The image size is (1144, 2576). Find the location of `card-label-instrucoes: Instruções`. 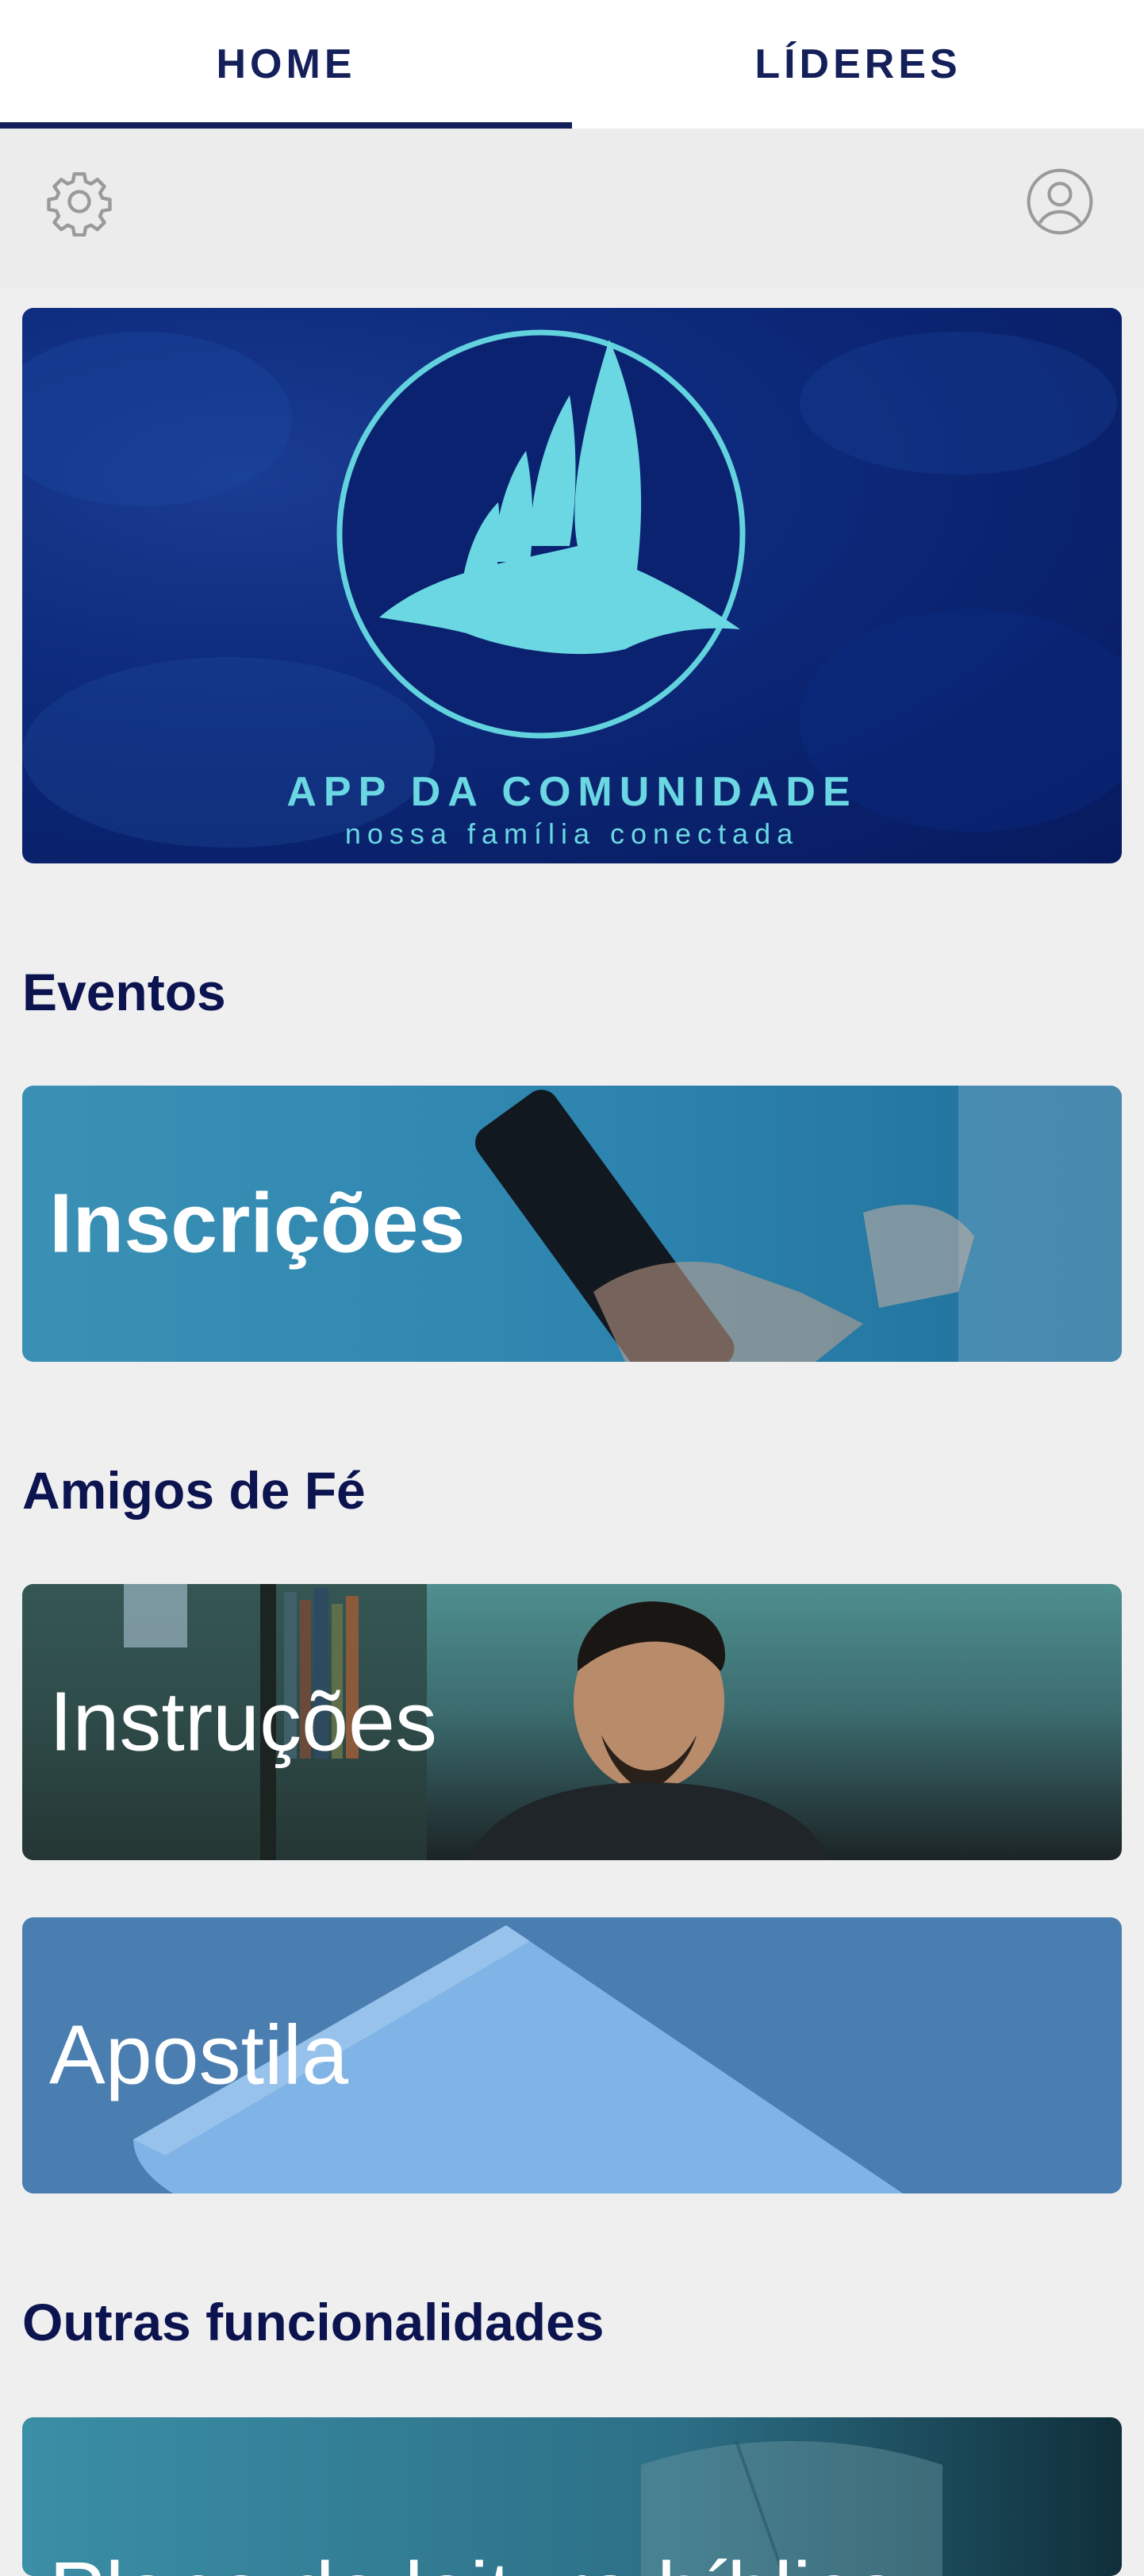

card-label-instrucoes: Instruções is located at coordinates (243, 1721).